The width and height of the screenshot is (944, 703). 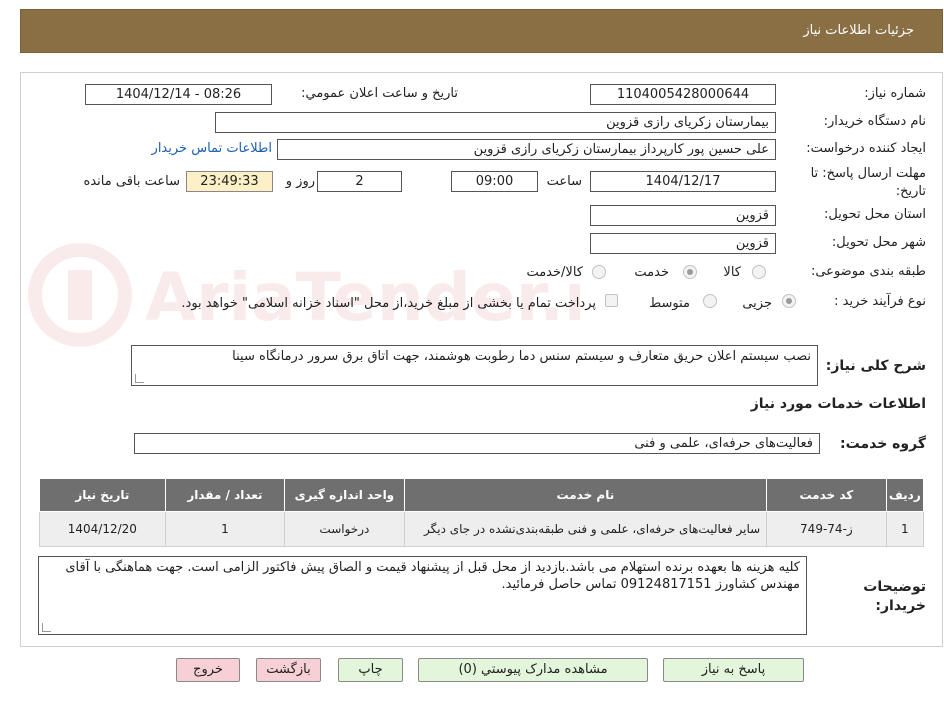 What do you see at coordinates (494, 181) in the screenshot?
I see `deadline-time-field: 09:00` at bounding box center [494, 181].